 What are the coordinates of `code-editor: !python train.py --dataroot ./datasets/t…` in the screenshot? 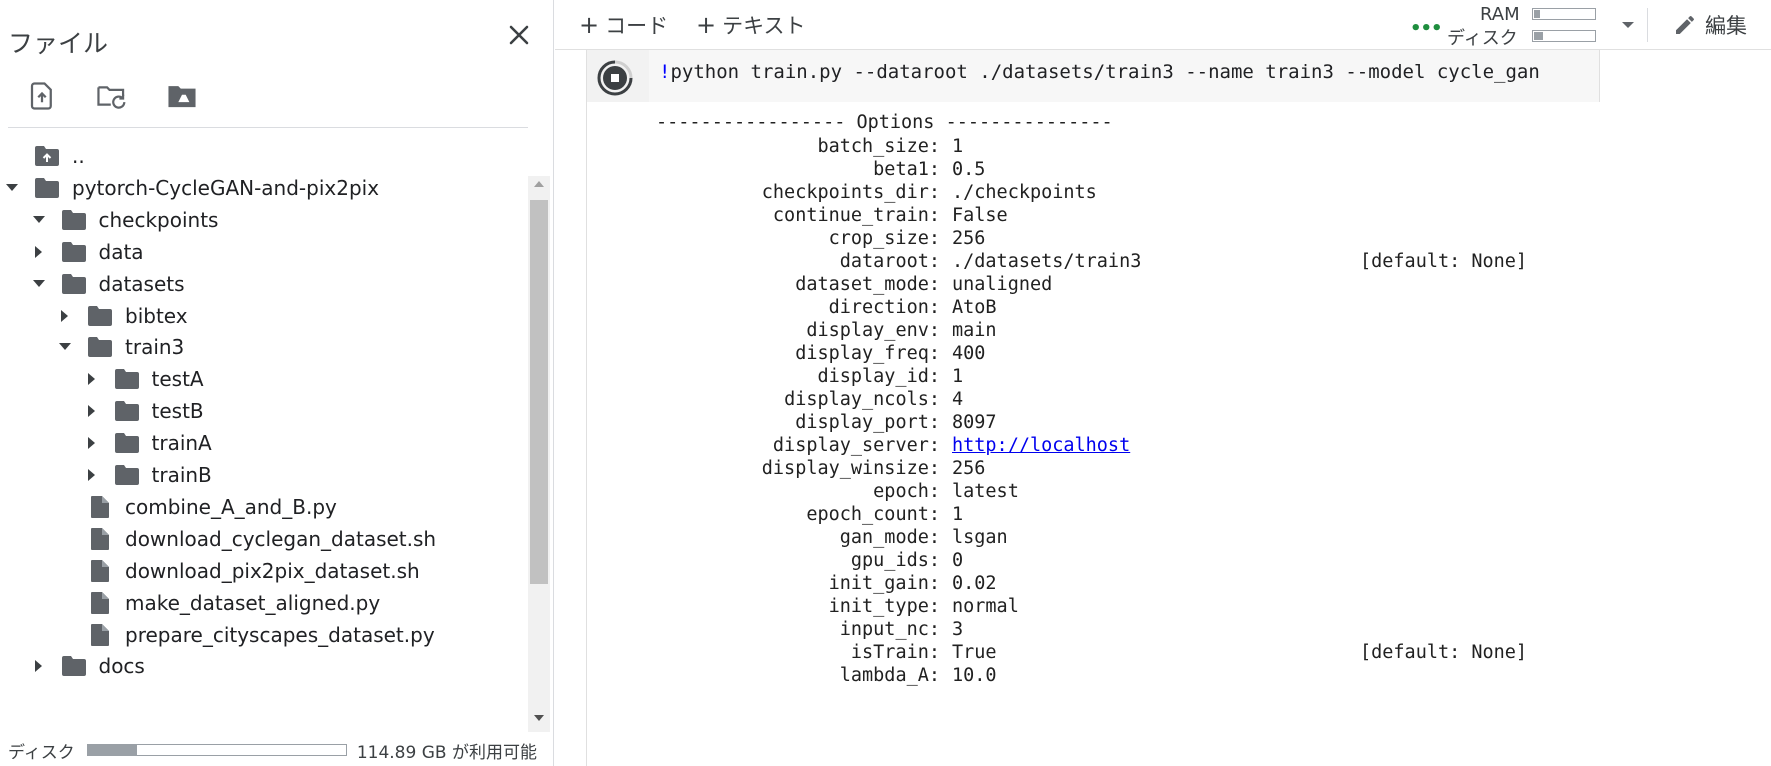 It's located at (1124, 76).